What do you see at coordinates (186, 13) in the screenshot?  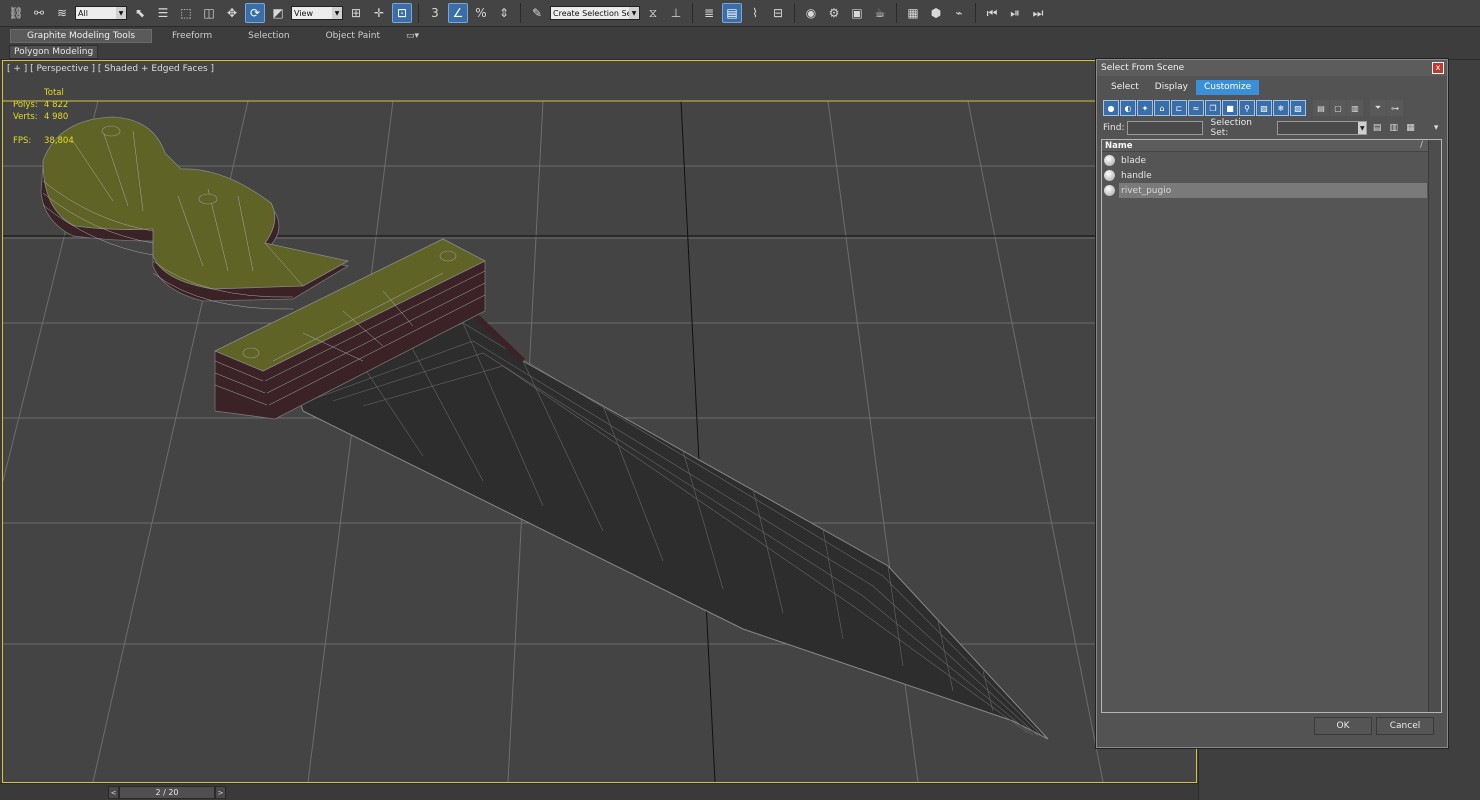 I see `rect-selection-region-icon: ⬚` at bounding box center [186, 13].